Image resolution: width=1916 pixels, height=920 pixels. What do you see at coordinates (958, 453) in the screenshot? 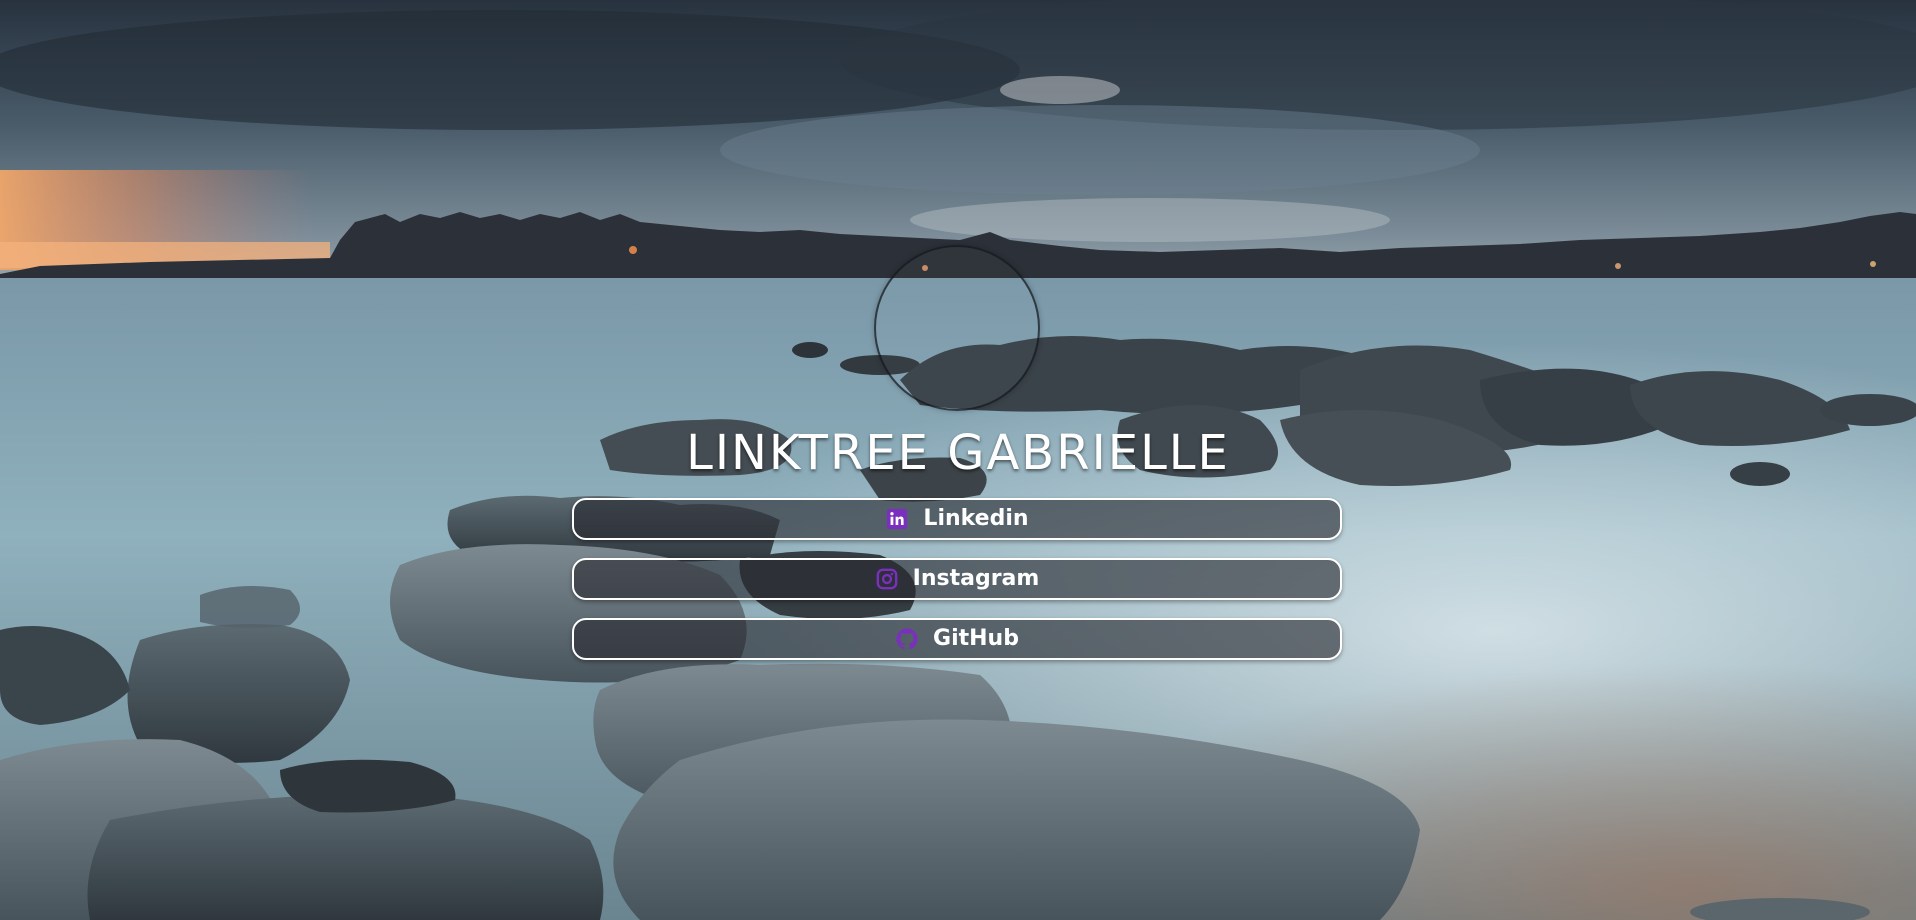
I see `page-title: LINKTREE GABRIELLE` at bounding box center [958, 453].